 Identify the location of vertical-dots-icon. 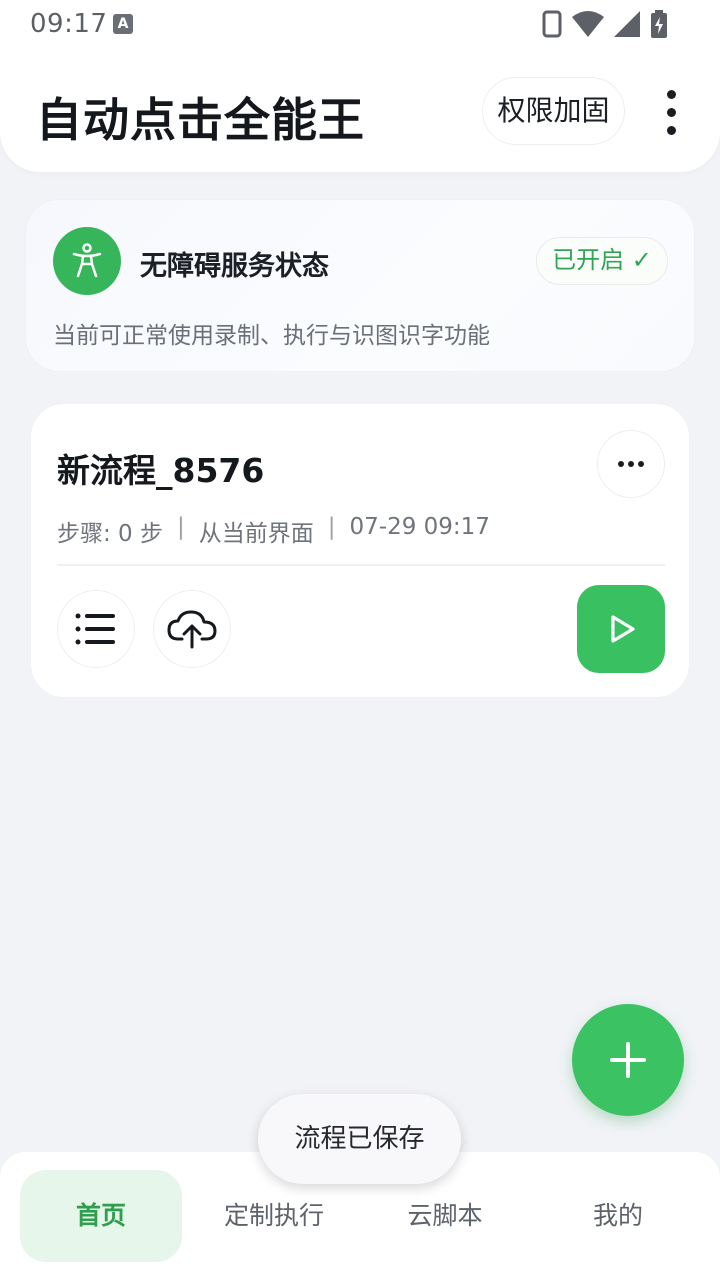
(671, 112).